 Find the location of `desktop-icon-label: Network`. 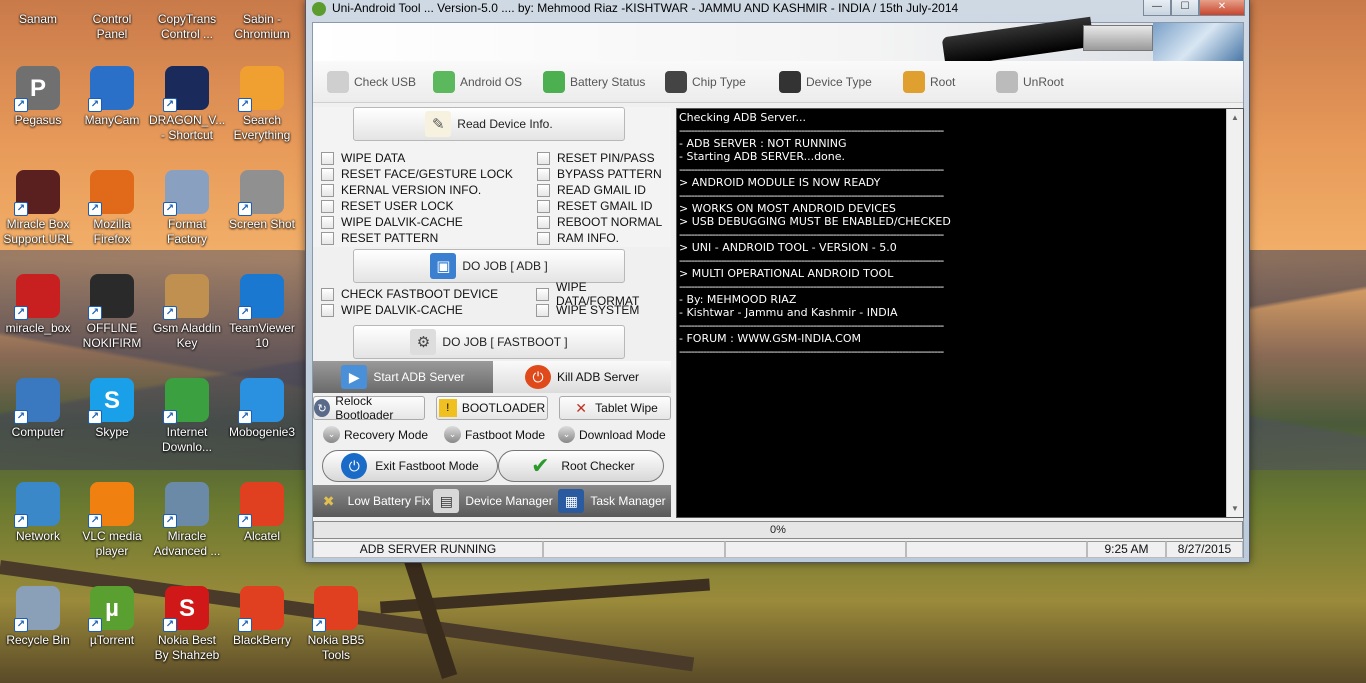

desktop-icon-label: Network is located at coordinates (37, 536).